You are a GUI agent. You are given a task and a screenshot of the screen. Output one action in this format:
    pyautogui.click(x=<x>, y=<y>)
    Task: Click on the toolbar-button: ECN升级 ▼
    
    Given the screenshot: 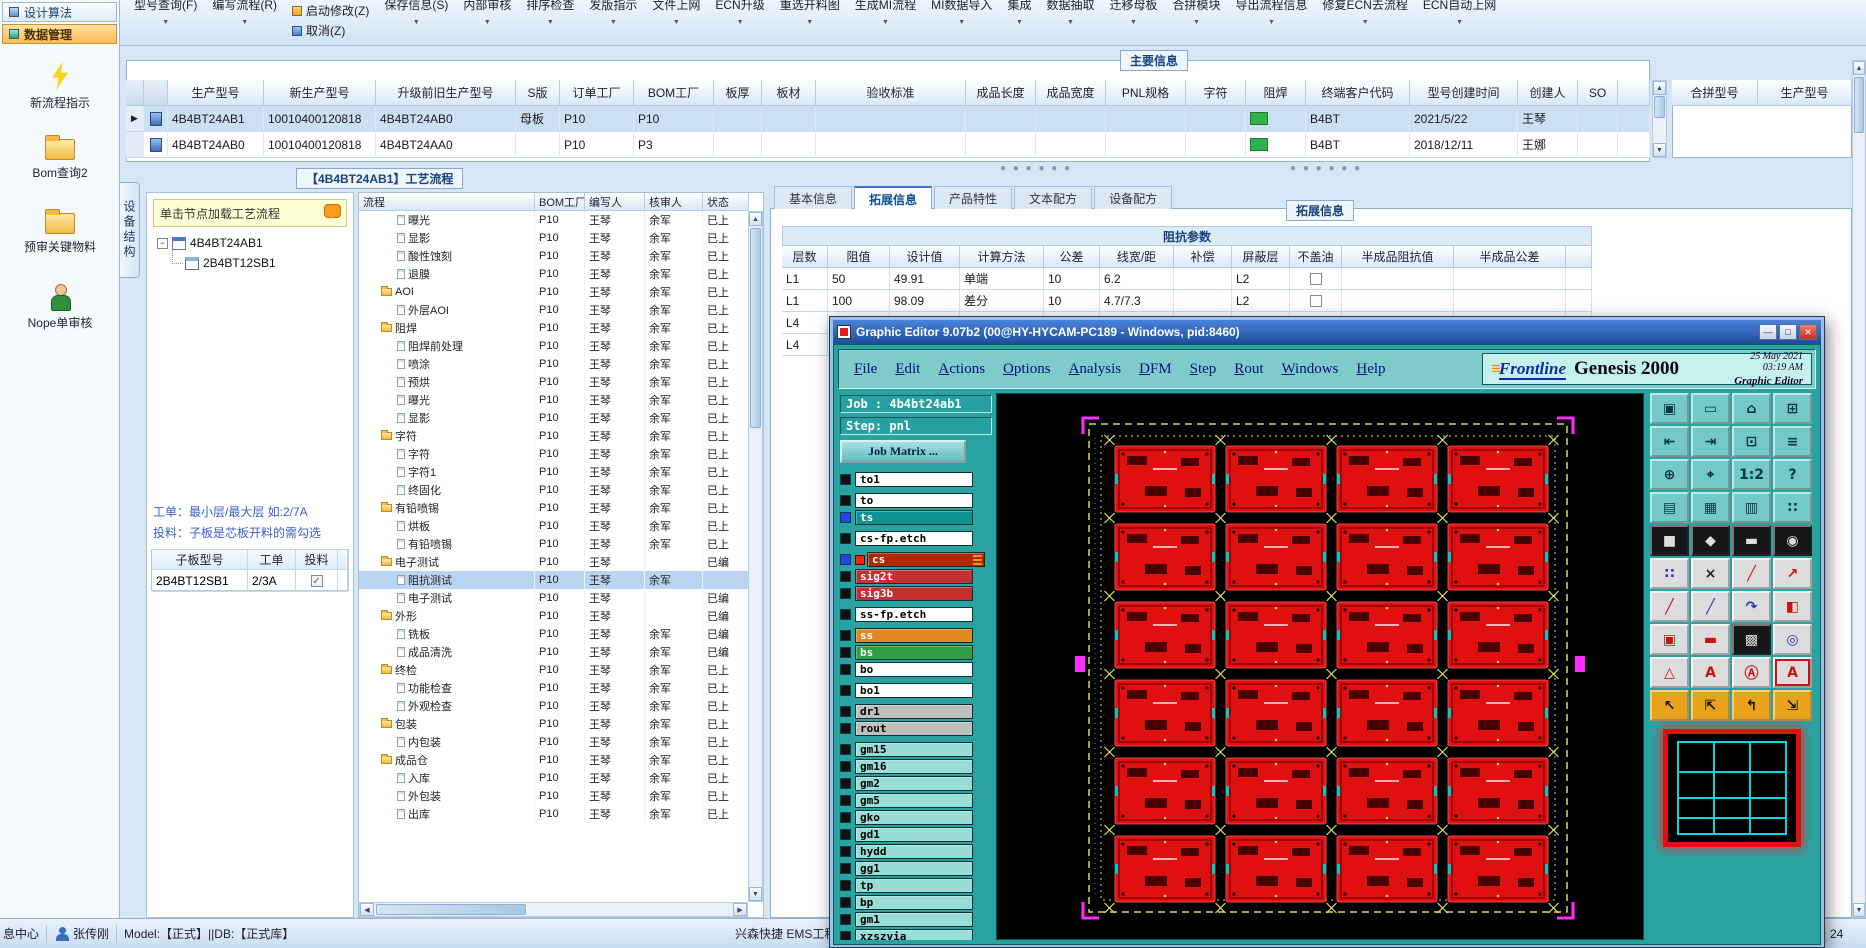 What is the action you would take?
    pyautogui.click(x=739, y=13)
    